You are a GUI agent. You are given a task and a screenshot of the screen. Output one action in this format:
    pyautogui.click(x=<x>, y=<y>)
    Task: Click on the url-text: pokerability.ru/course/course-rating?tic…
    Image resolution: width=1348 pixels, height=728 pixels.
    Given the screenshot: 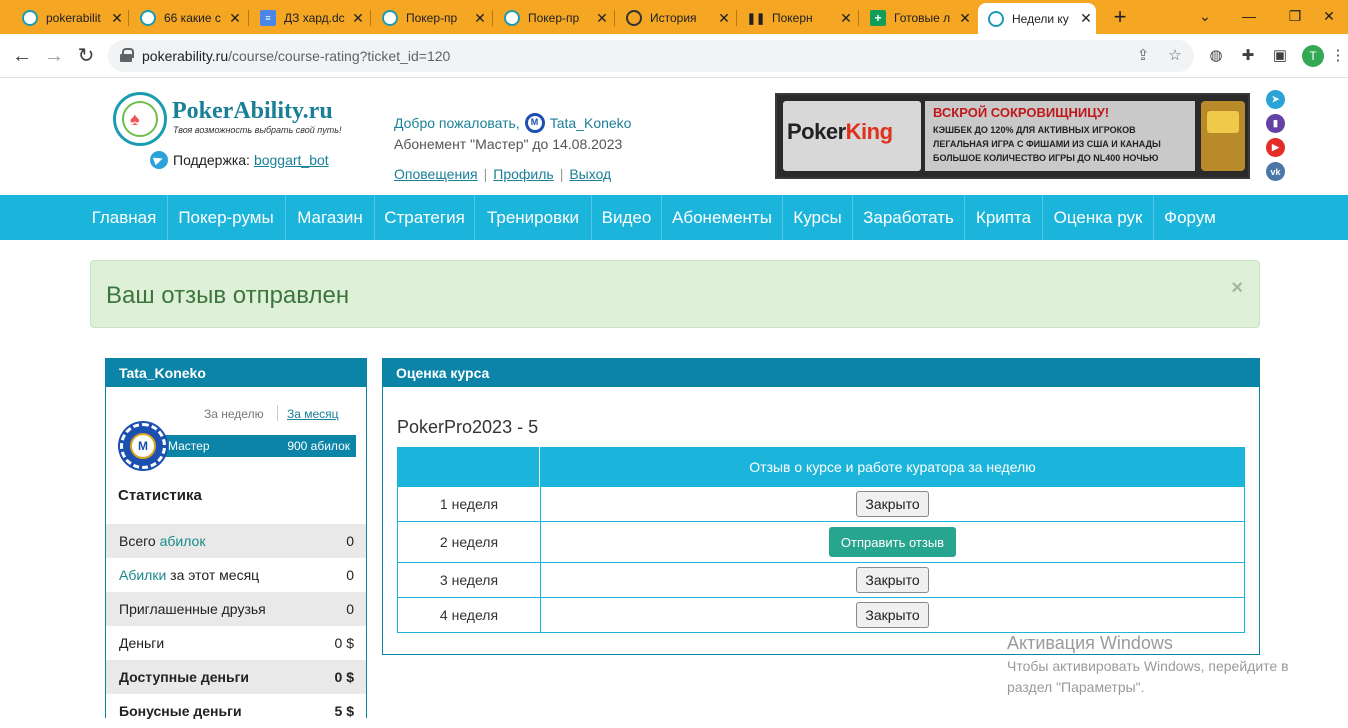 What is the action you would take?
    pyautogui.click(x=296, y=56)
    